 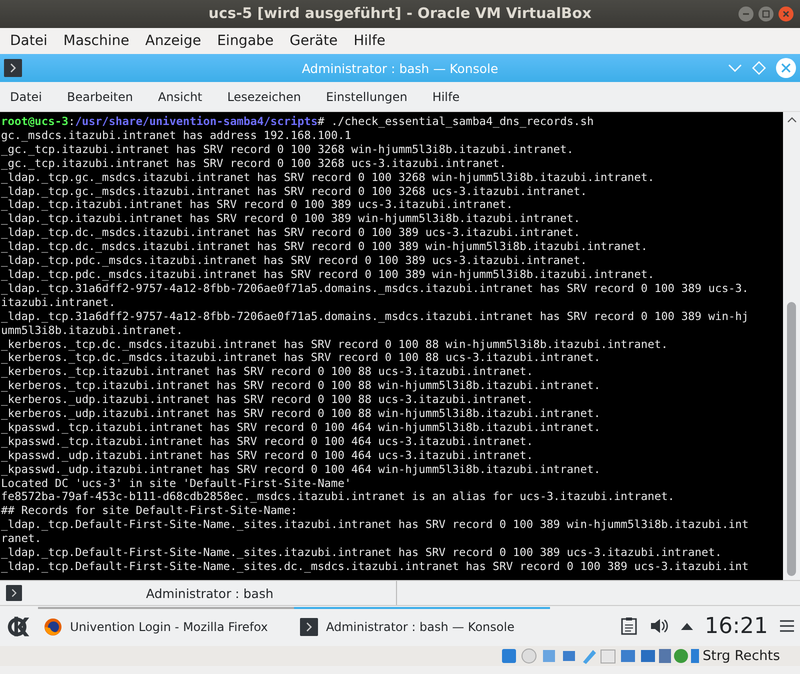 I want to click on browser-icon, so click(x=53, y=627).